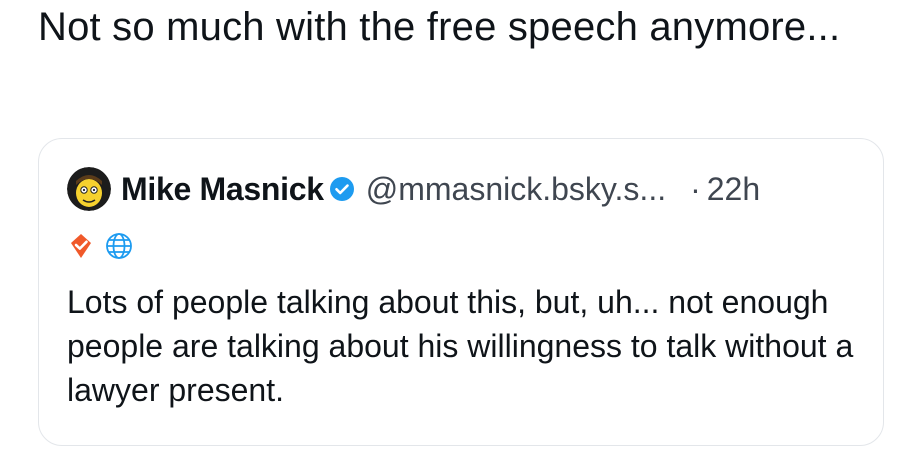 This screenshot has height=459, width=922. I want to click on timestamp: 22h, so click(733, 189).